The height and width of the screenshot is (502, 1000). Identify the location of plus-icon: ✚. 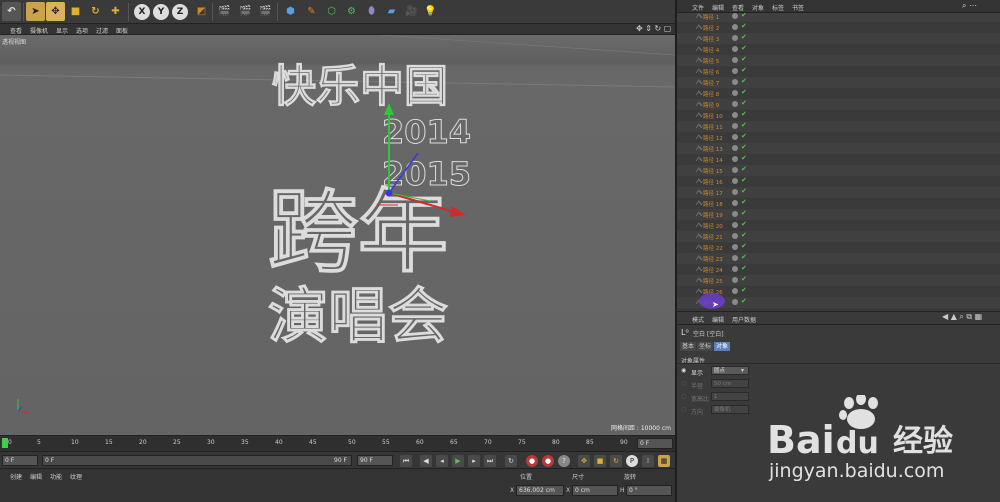
(115, 11).